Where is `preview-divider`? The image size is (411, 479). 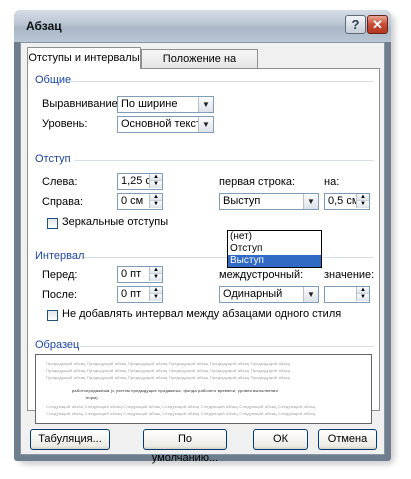 preview-divider is located at coordinates (227, 346).